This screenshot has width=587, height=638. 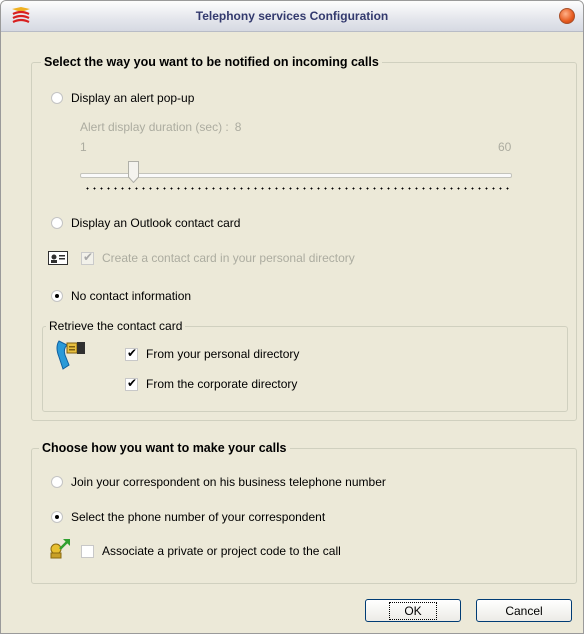 I want to click on window-title: Telephony services Configuration, so click(x=292, y=16).